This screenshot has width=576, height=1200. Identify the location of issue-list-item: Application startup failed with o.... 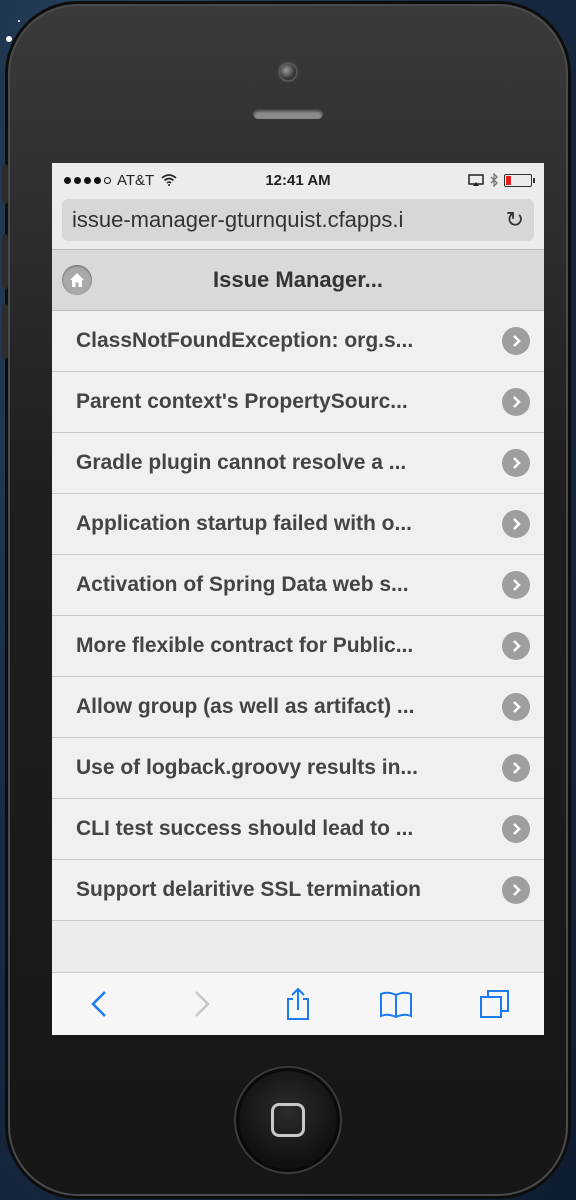
(298, 524).